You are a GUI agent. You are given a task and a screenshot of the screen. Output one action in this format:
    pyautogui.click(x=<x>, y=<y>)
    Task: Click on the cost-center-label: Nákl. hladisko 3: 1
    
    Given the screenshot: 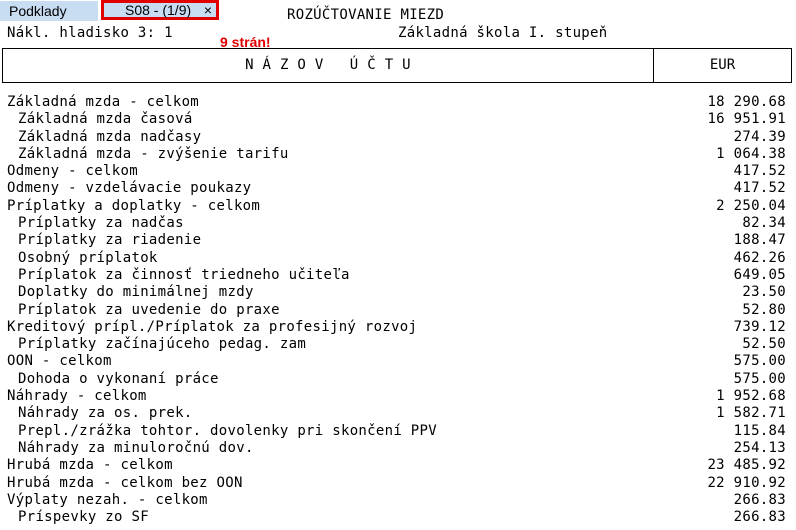 What is the action you would take?
    pyautogui.click(x=90, y=33)
    